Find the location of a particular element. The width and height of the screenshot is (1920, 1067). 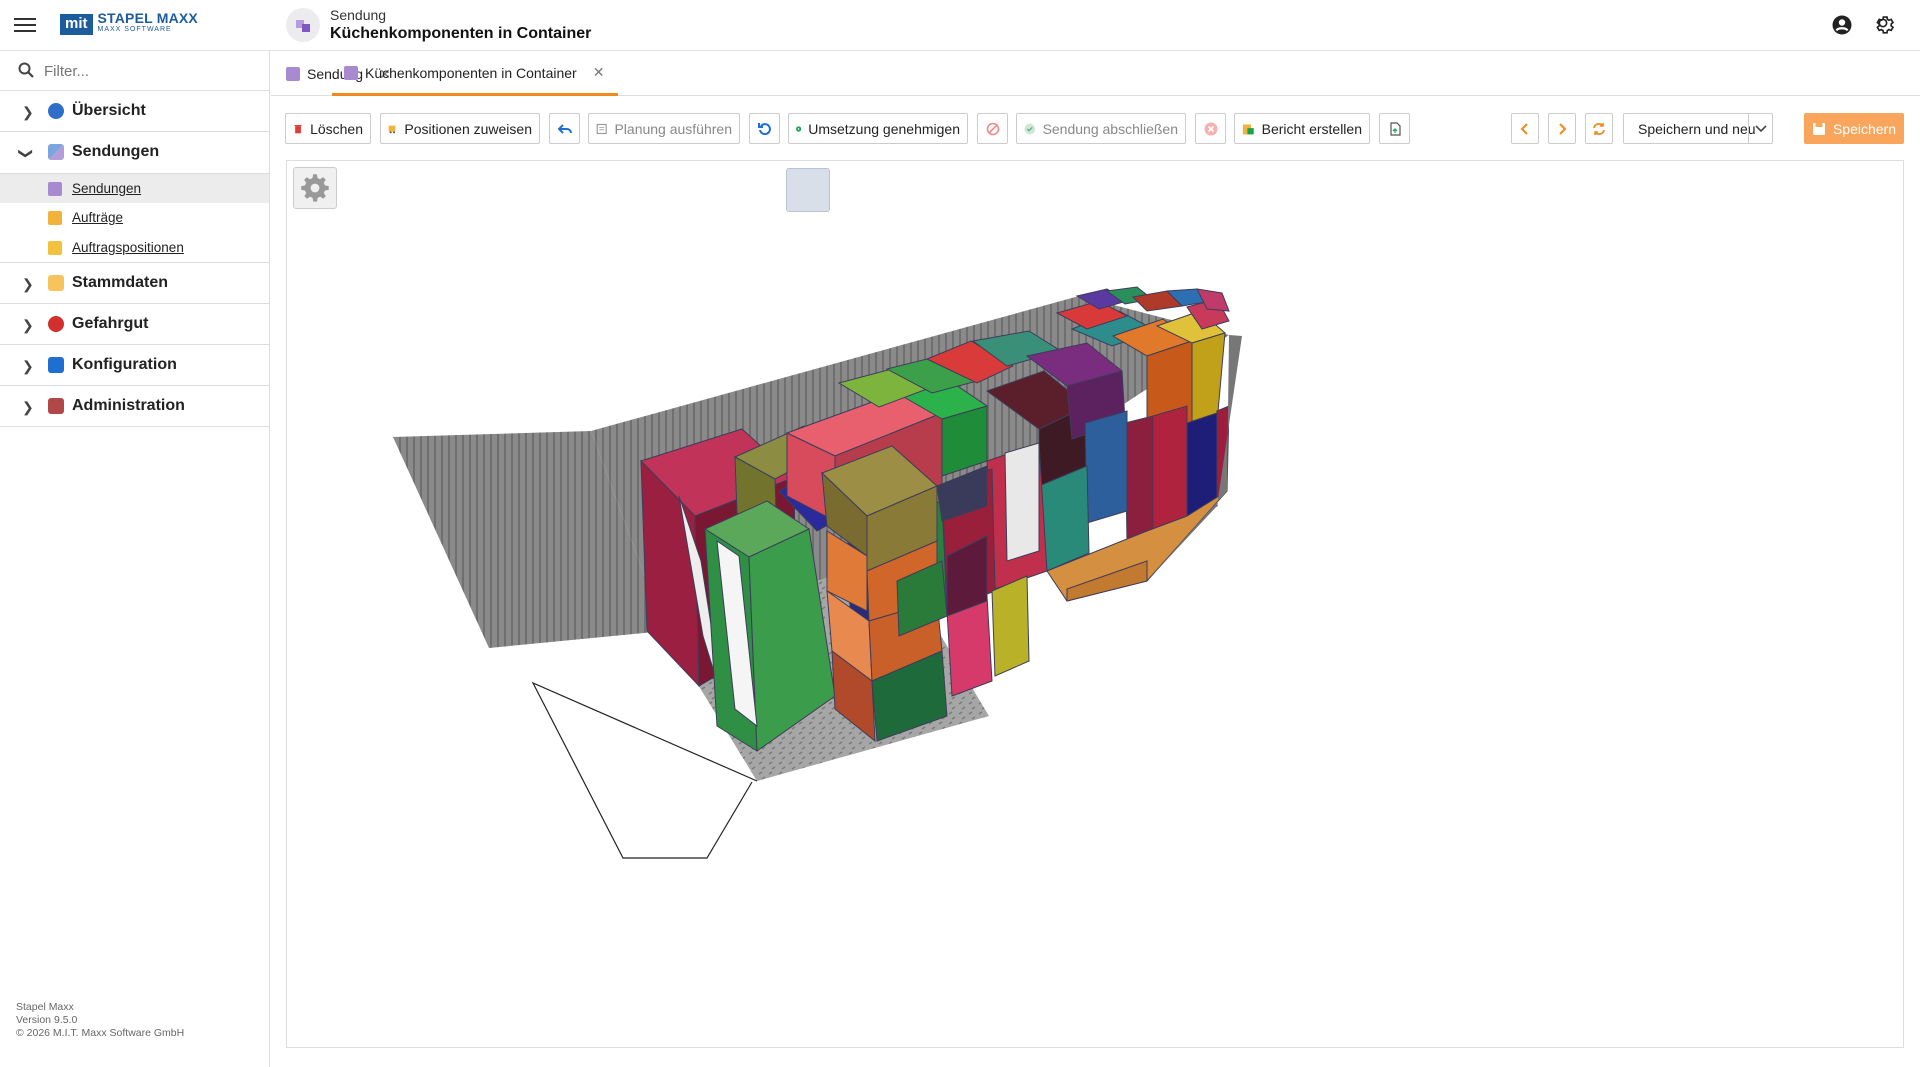

button-label: Speichern und neu is located at coordinates (1697, 128).